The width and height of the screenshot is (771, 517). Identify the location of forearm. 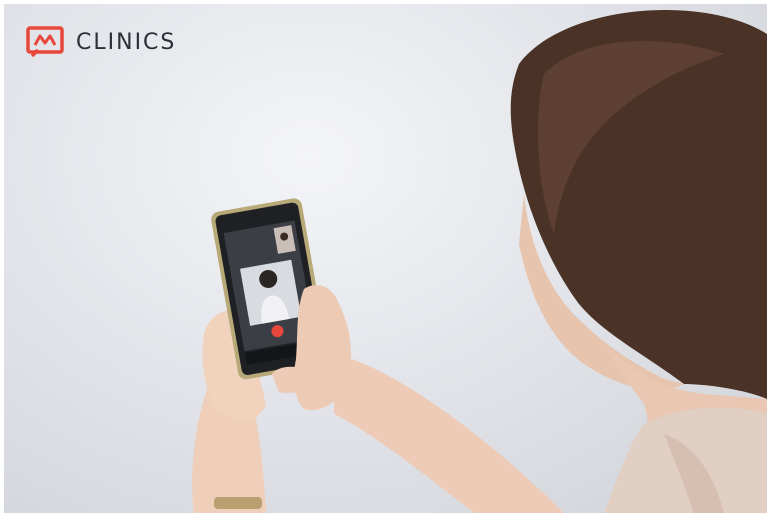
(449, 433).